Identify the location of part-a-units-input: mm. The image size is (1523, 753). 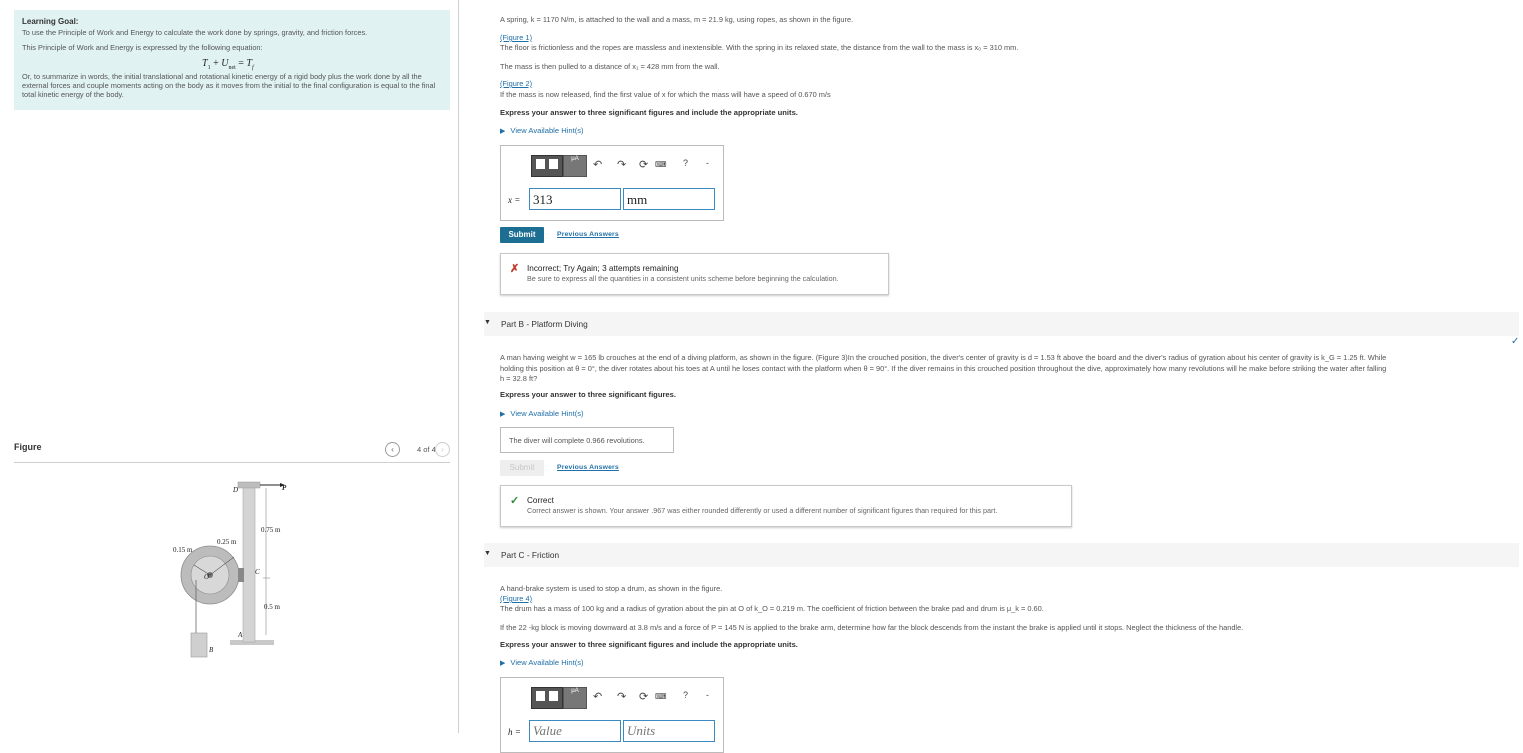
(669, 199).